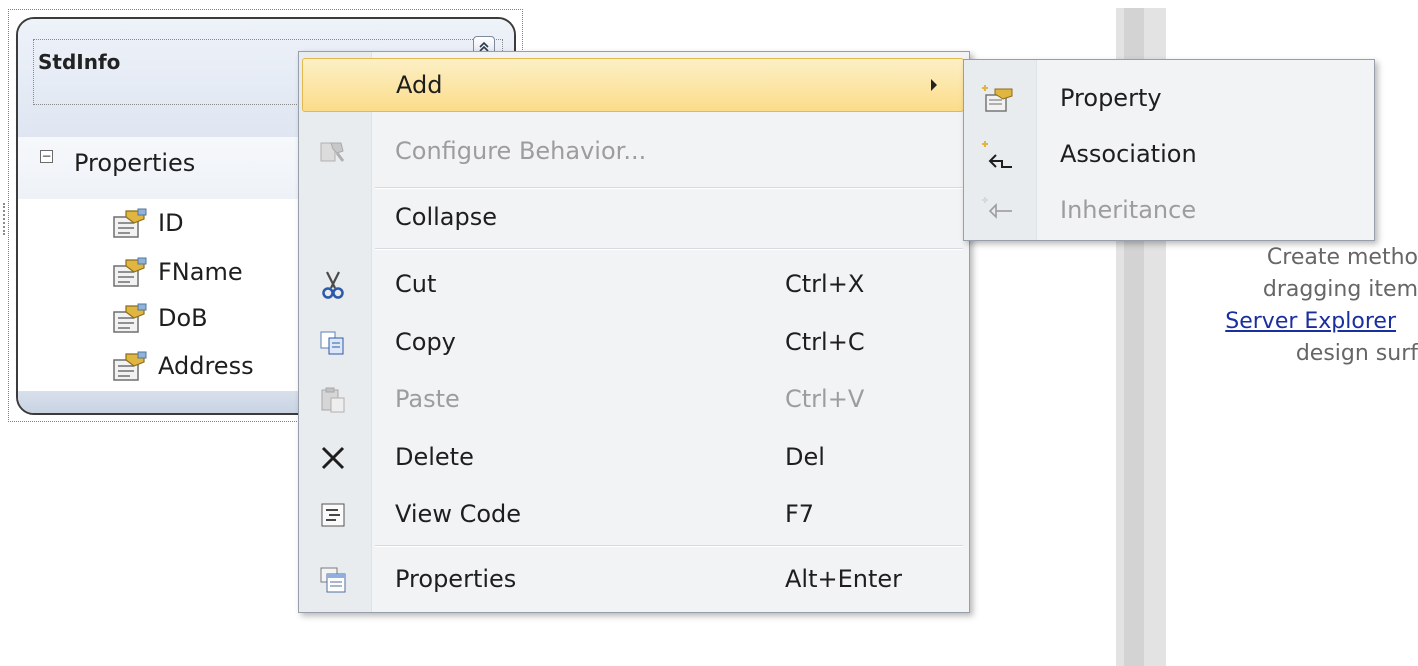 The height and width of the screenshot is (666, 1418). I want to click on menu-item-shortcut: Ctrl+C, so click(825, 342).